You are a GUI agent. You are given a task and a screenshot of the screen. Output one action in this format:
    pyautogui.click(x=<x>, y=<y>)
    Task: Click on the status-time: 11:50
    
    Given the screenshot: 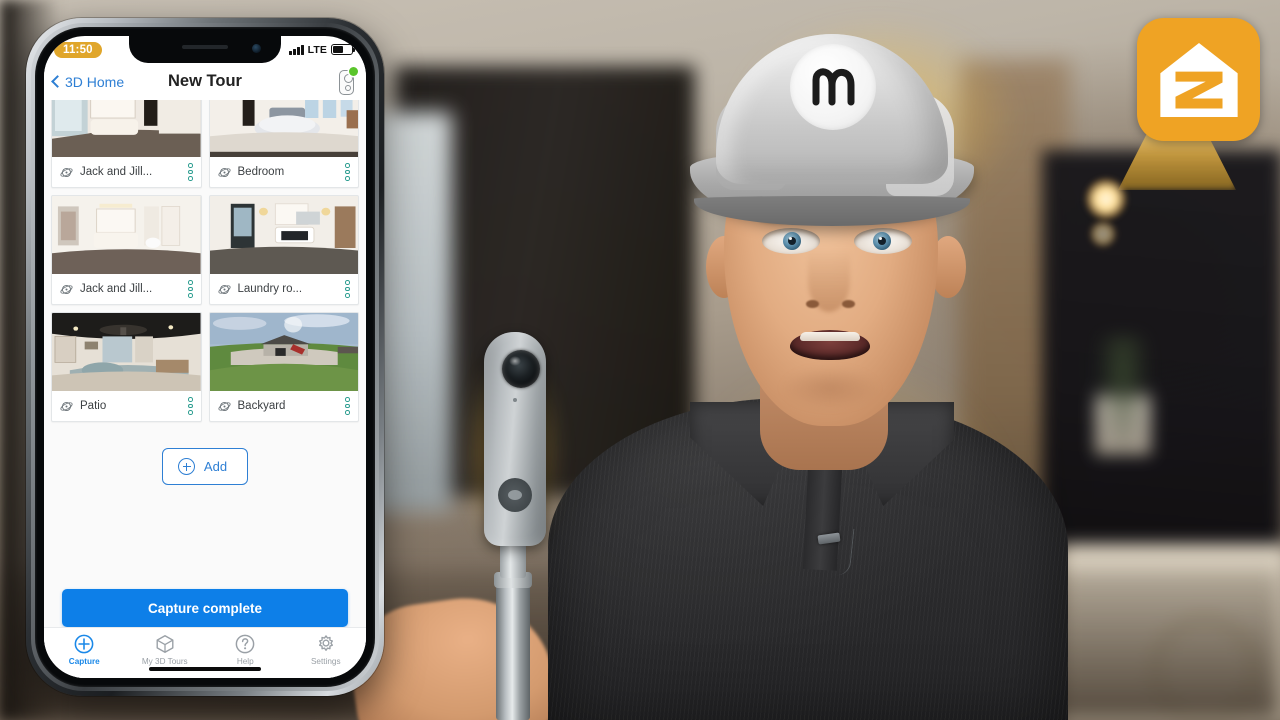 What is the action you would take?
    pyautogui.click(x=78, y=49)
    